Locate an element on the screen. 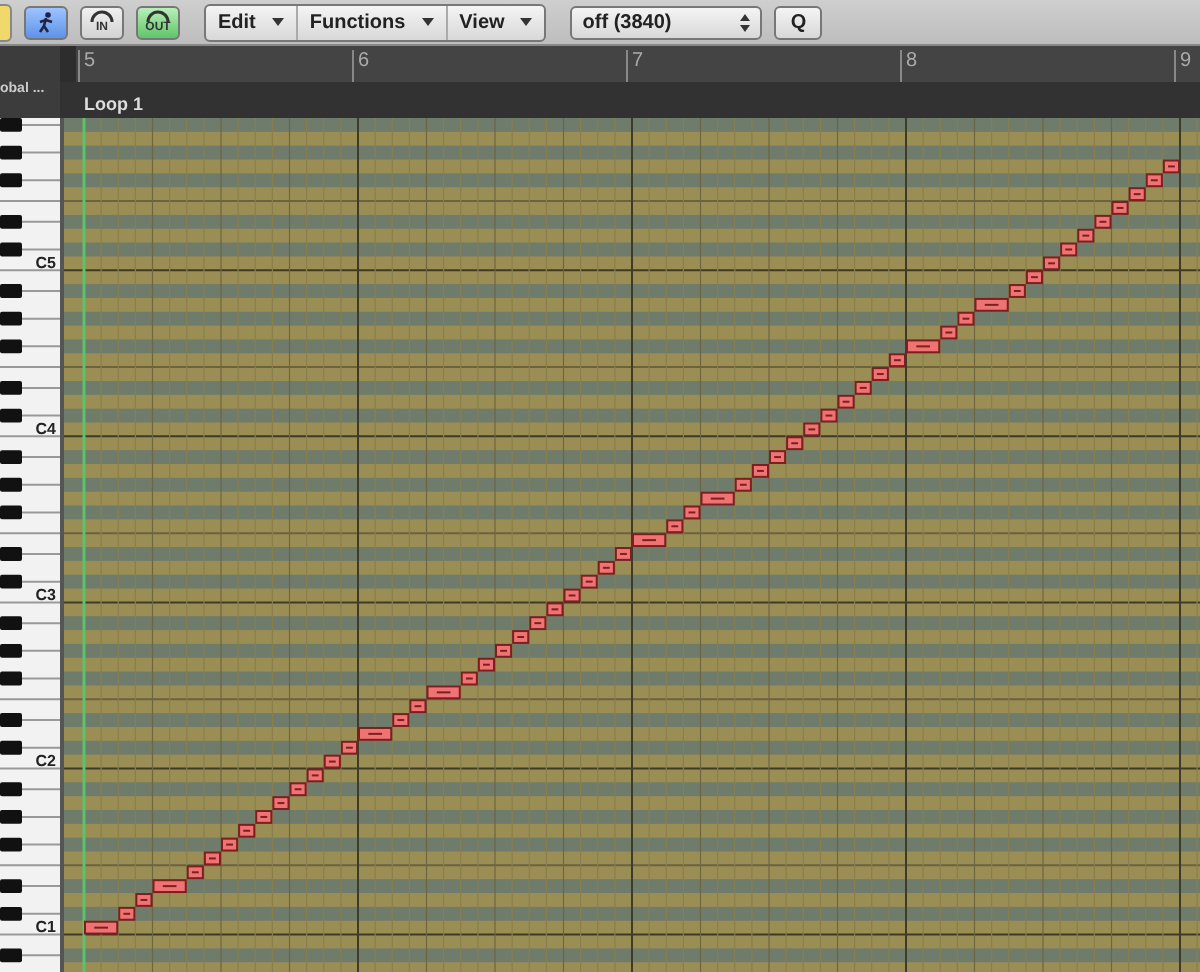  quantize-button: Q is located at coordinates (798, 22).